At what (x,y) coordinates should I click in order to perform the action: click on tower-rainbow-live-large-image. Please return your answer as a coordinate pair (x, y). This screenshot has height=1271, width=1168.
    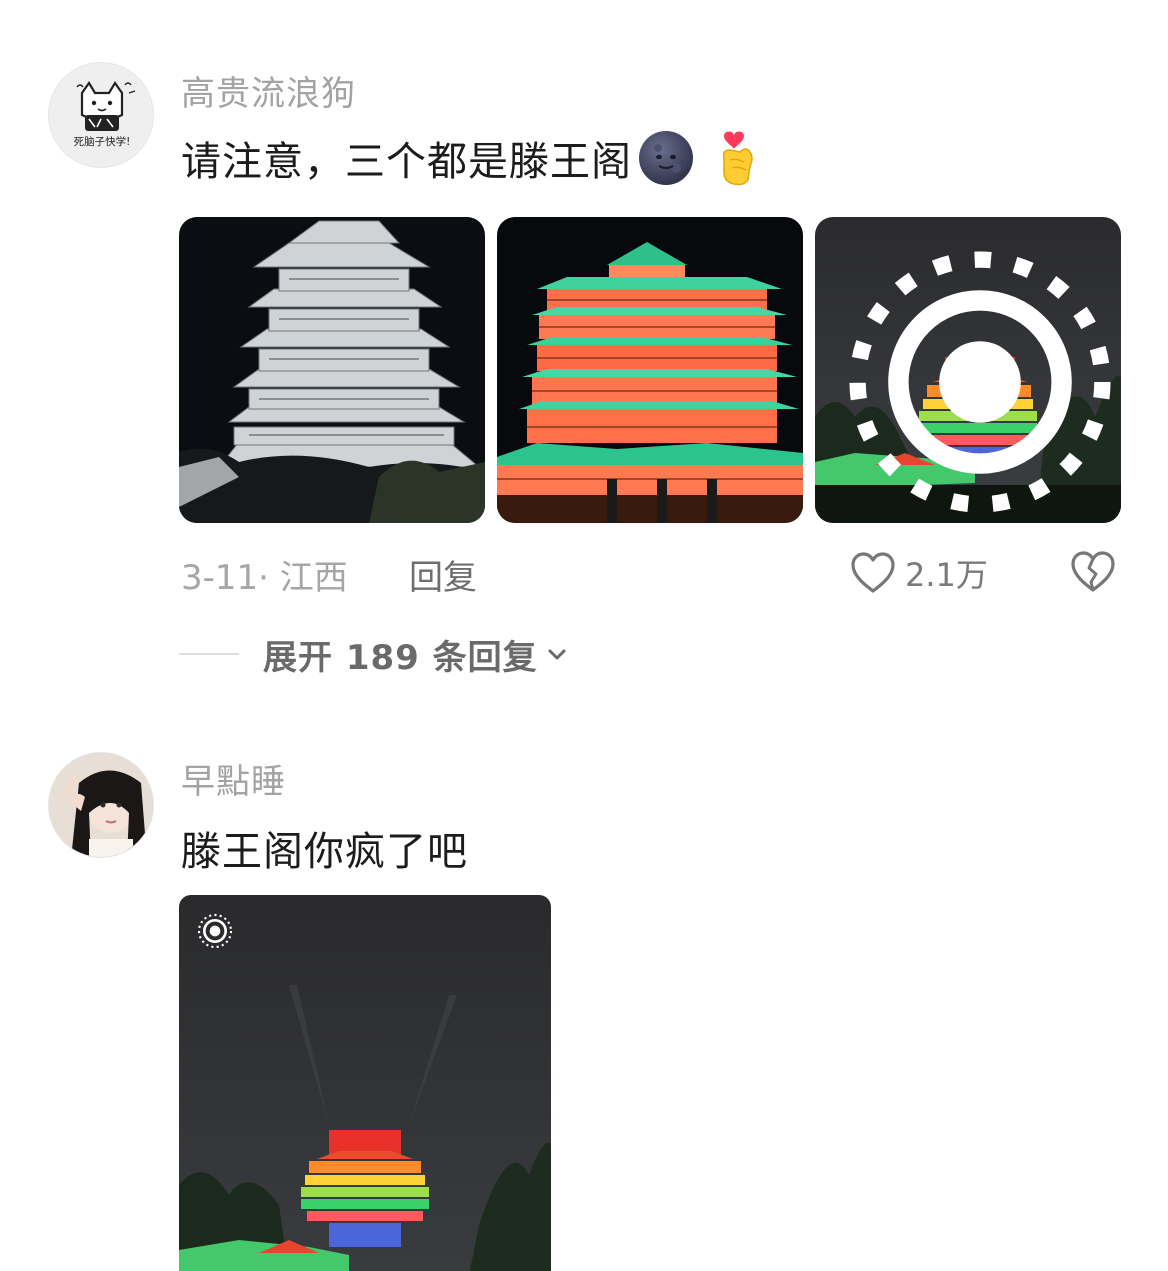
    Looking at the image, I should click on (365, 1083).